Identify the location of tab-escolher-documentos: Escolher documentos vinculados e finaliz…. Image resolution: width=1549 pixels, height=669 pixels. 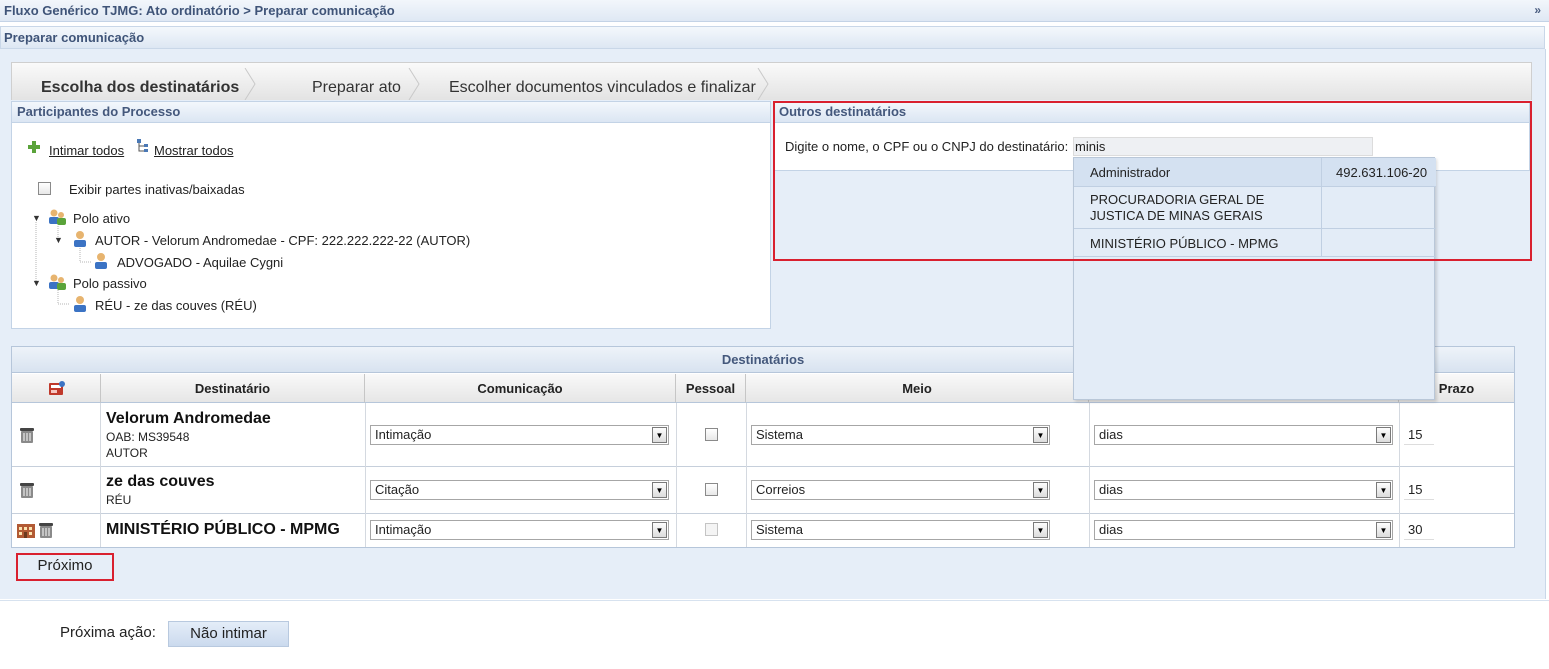
(602, 88).